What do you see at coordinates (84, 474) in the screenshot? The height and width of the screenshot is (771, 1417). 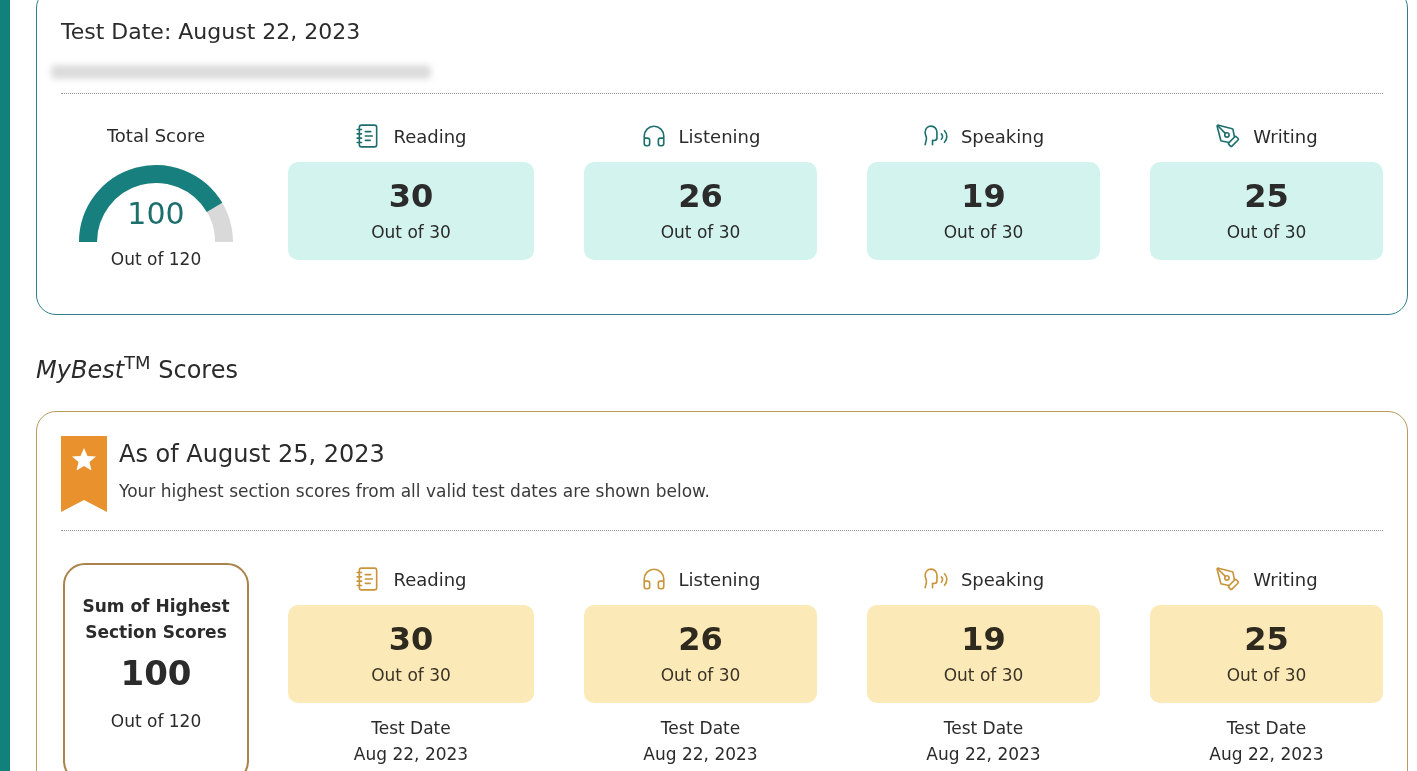 I see `star-ribbon-icon` at bounding box center [84, 474].